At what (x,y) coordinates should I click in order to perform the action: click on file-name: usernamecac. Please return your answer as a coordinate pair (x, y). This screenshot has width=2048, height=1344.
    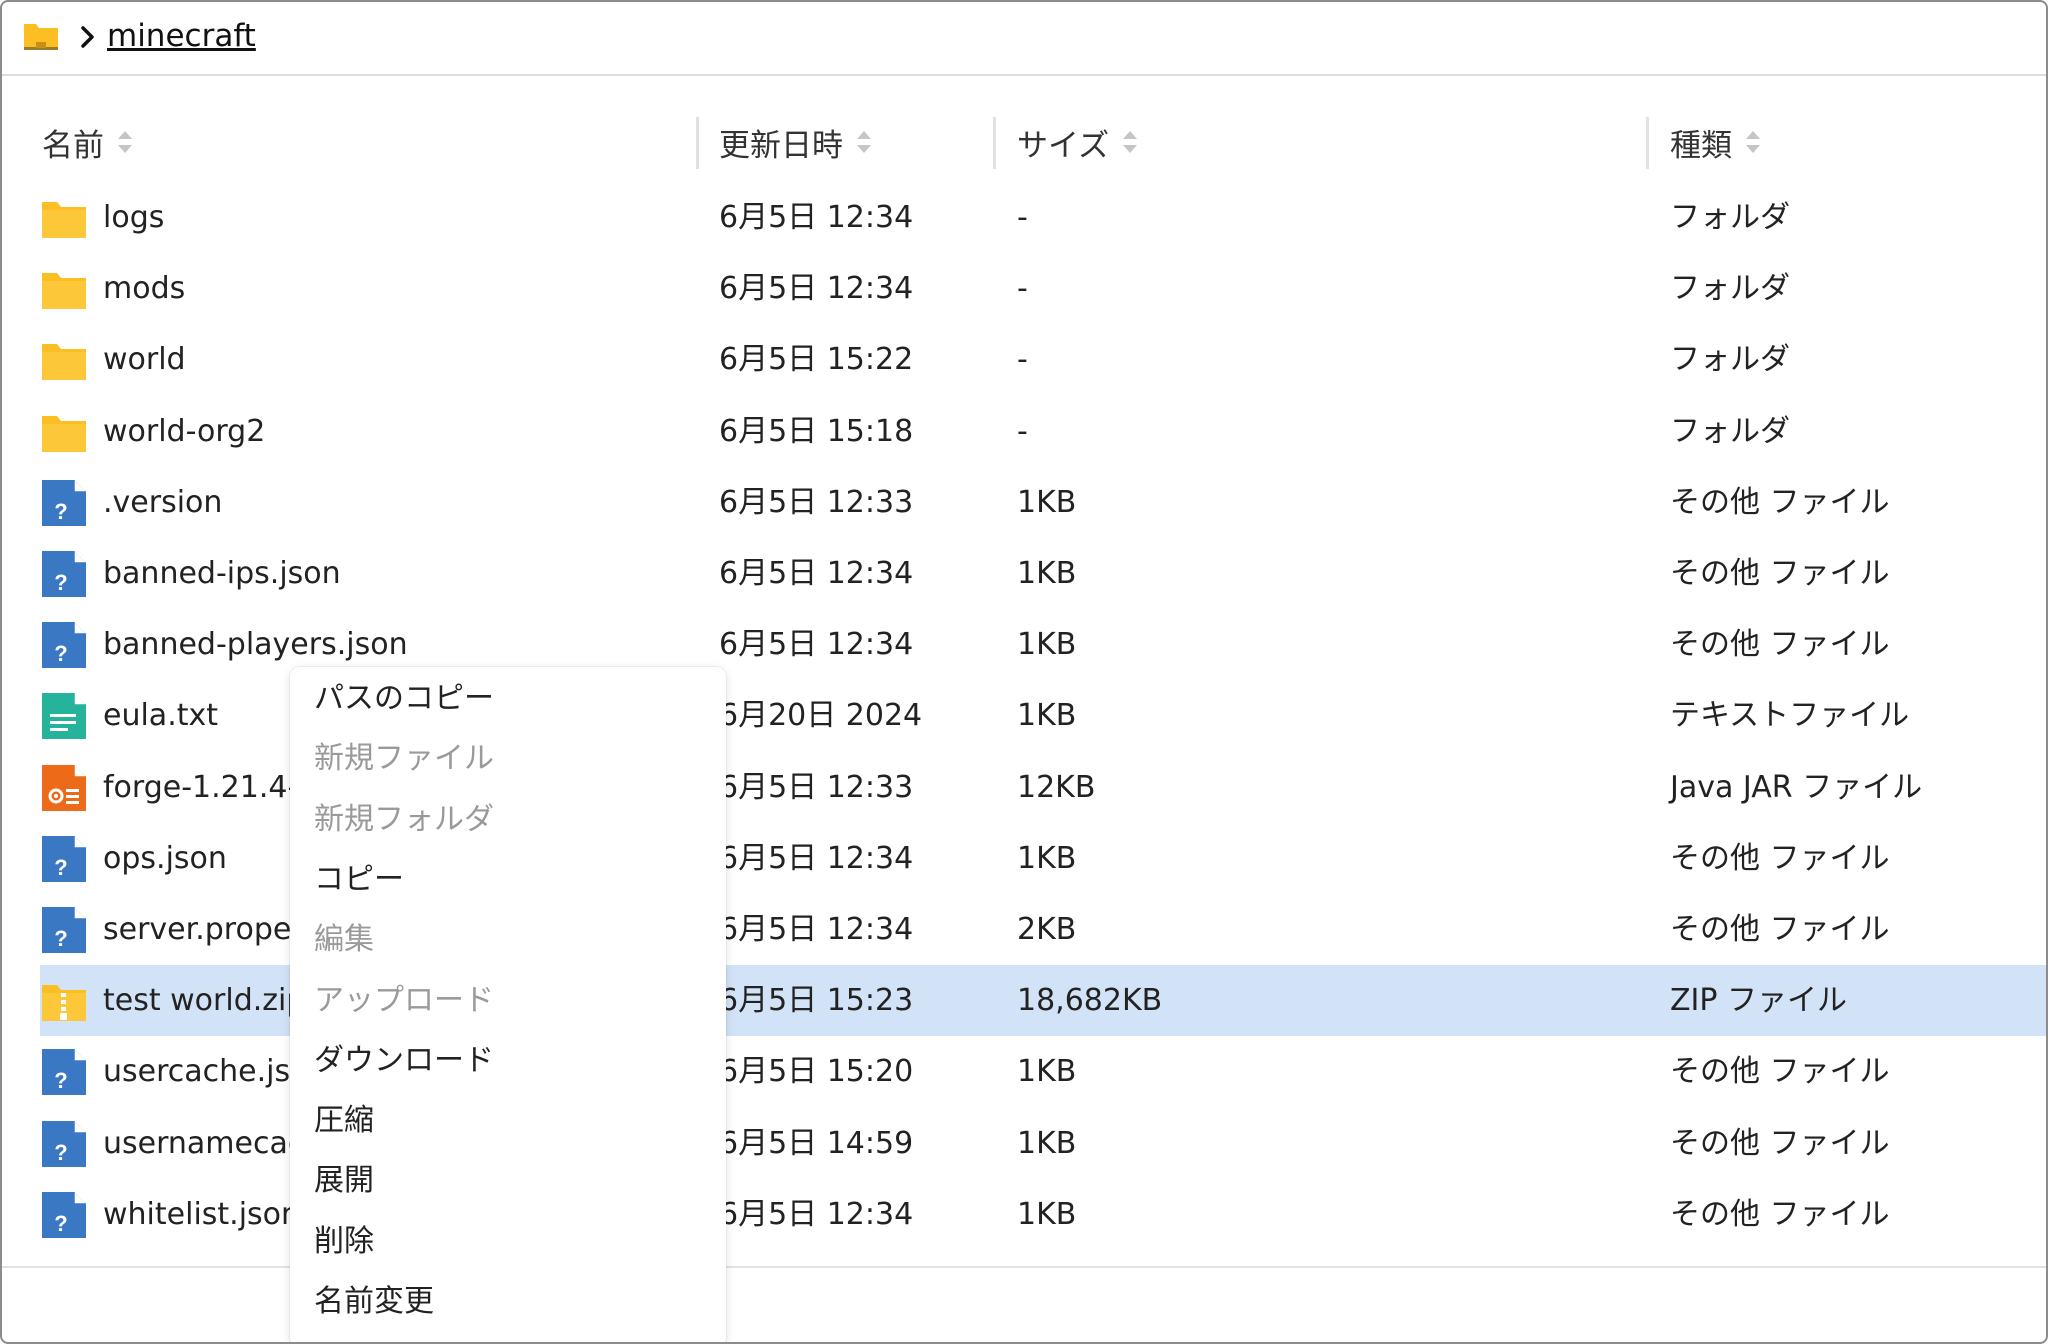
    Looking at the image, I should click on (204, 1143).